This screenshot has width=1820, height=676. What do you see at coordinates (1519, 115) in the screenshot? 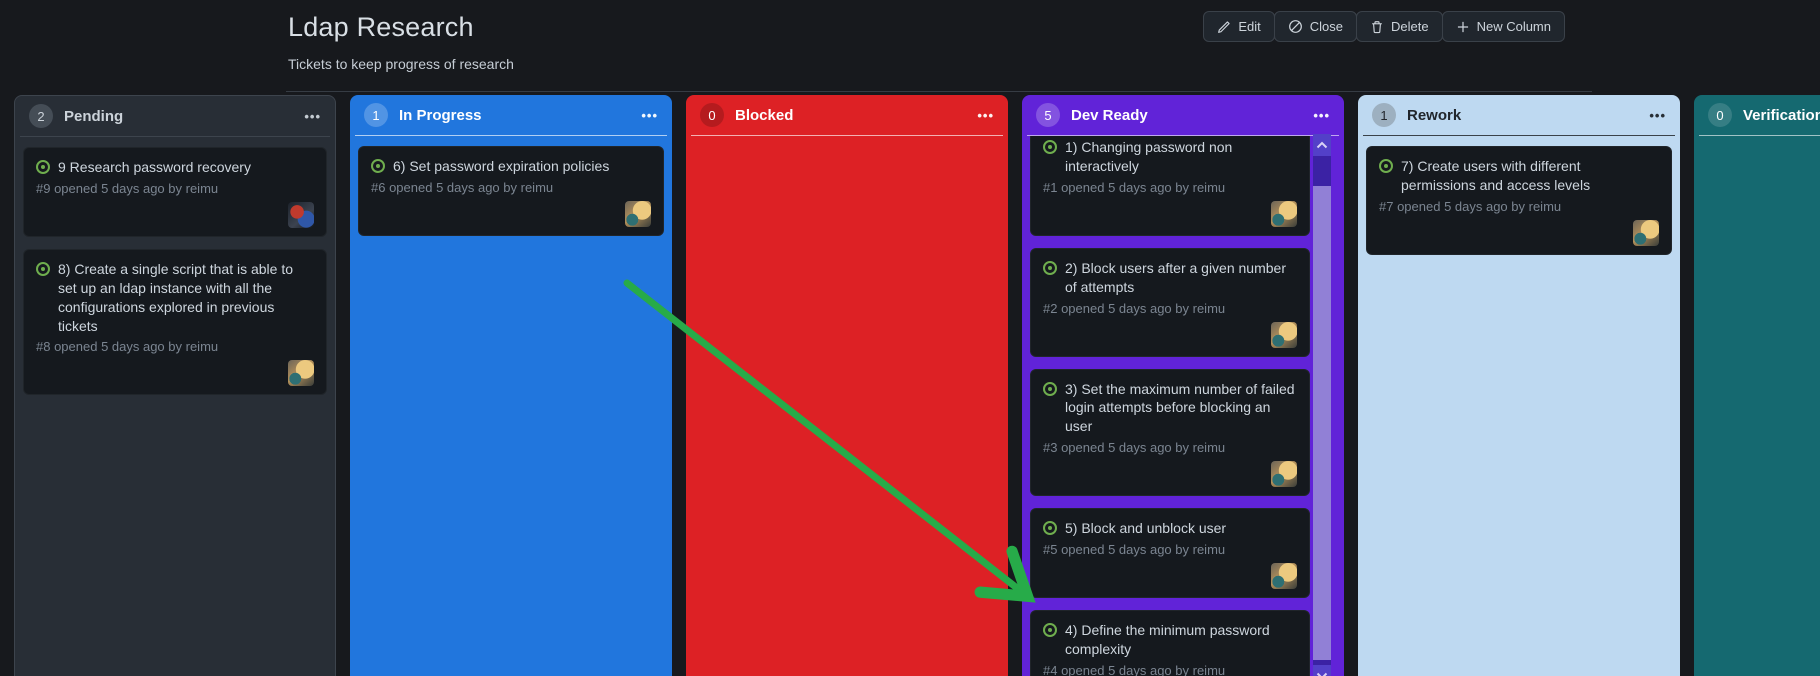
I see `column-header: 1 Rework •••` at bounding box center [1519, 115].